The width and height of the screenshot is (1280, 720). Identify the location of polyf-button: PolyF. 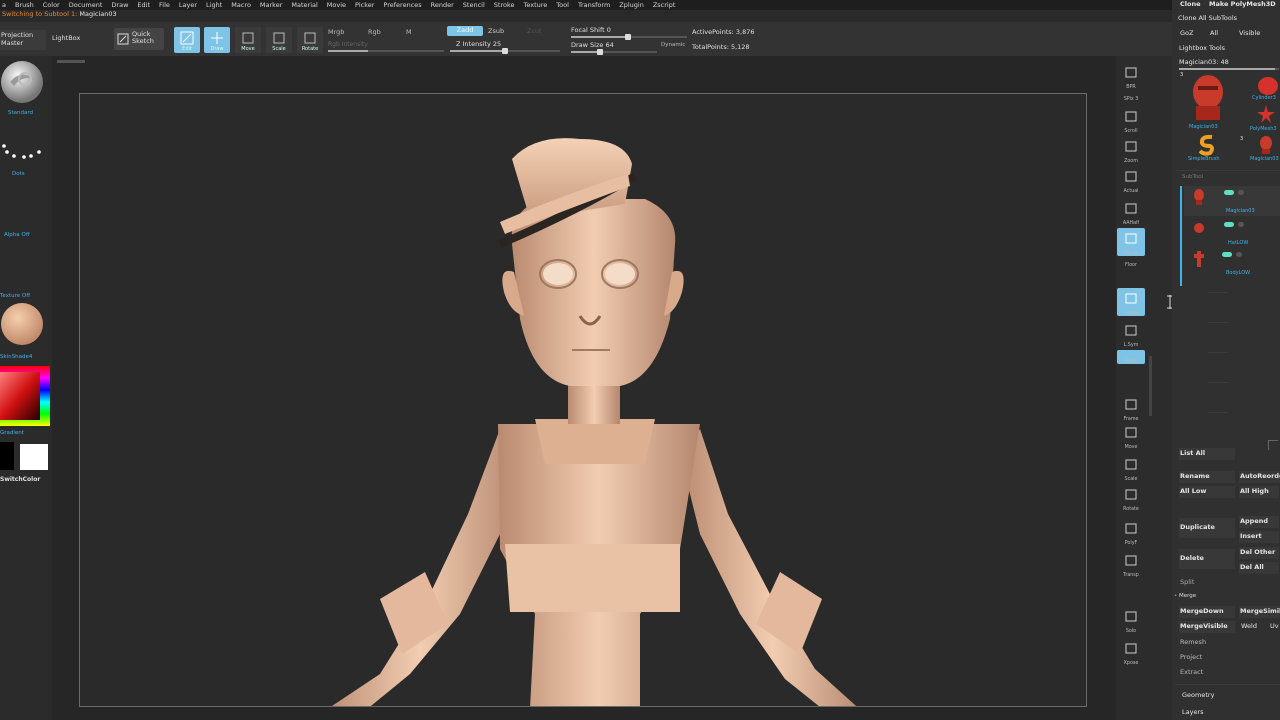
(1131, 532).